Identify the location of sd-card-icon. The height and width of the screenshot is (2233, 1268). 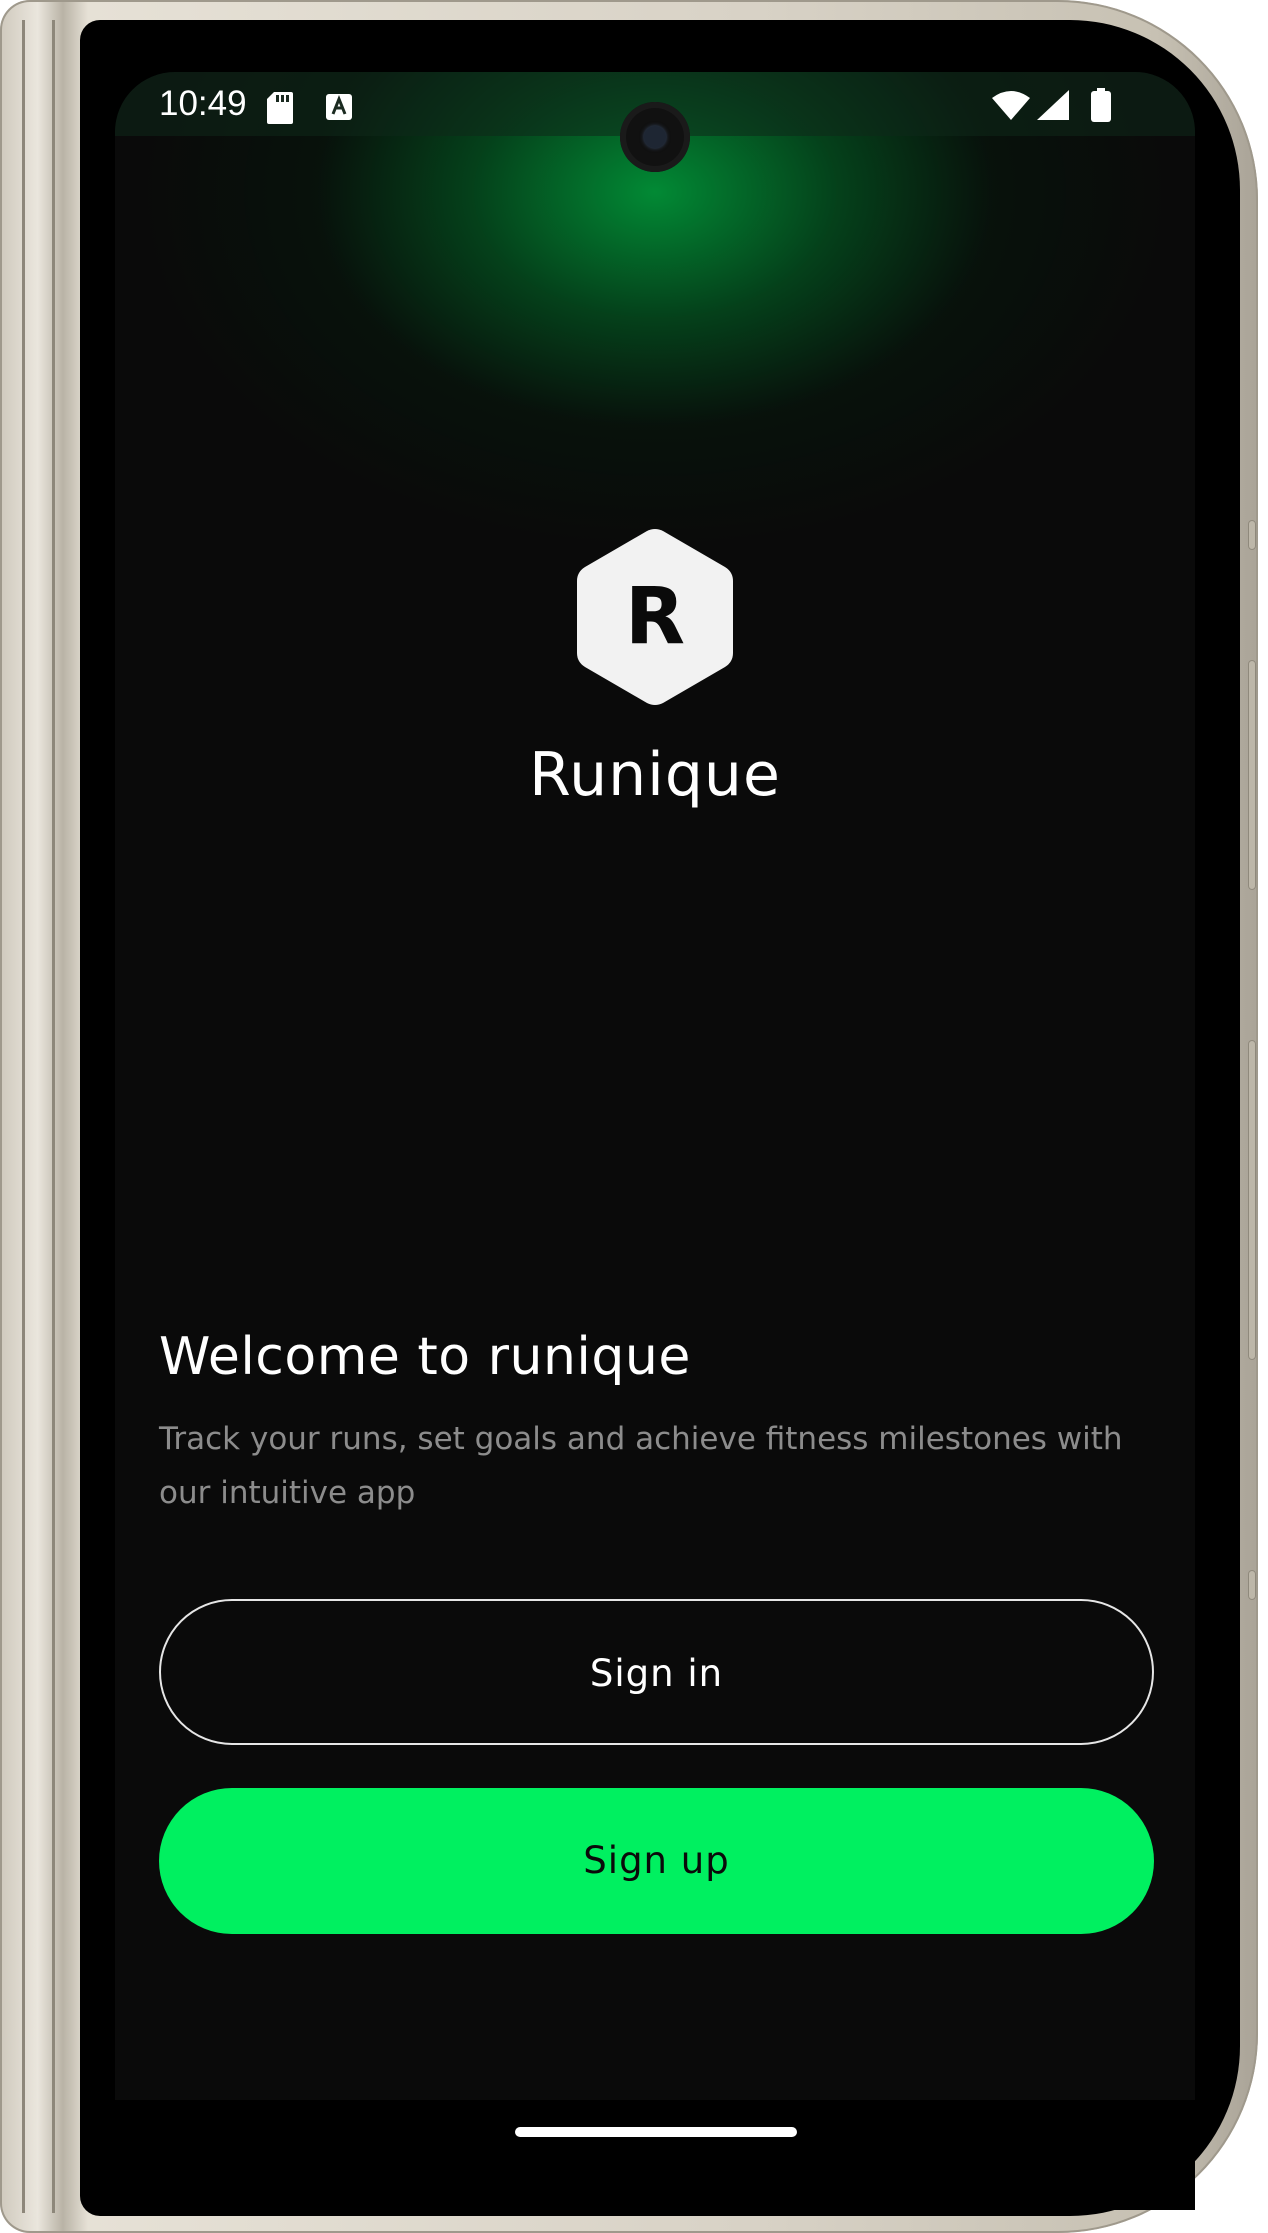
(280, 110).